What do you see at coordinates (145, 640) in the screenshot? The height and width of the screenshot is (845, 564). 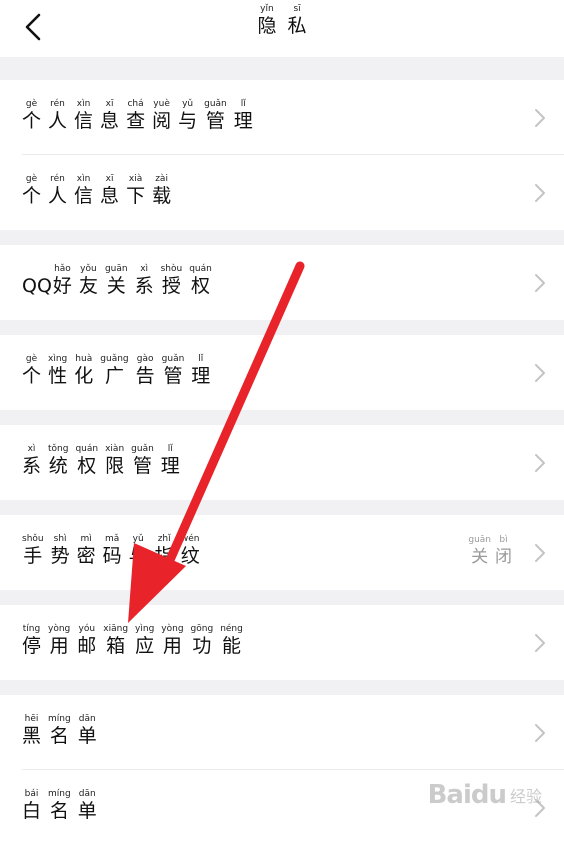 I see `label-char: yìng 应` at bounding box center [145, 640].